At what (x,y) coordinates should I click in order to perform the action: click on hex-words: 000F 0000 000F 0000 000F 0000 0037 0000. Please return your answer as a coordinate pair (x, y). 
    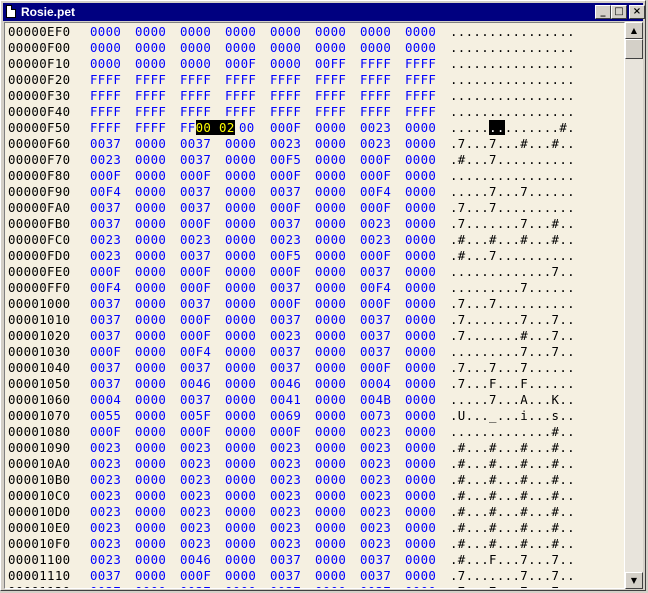
    Looking at the image, I should click on (270, 272).